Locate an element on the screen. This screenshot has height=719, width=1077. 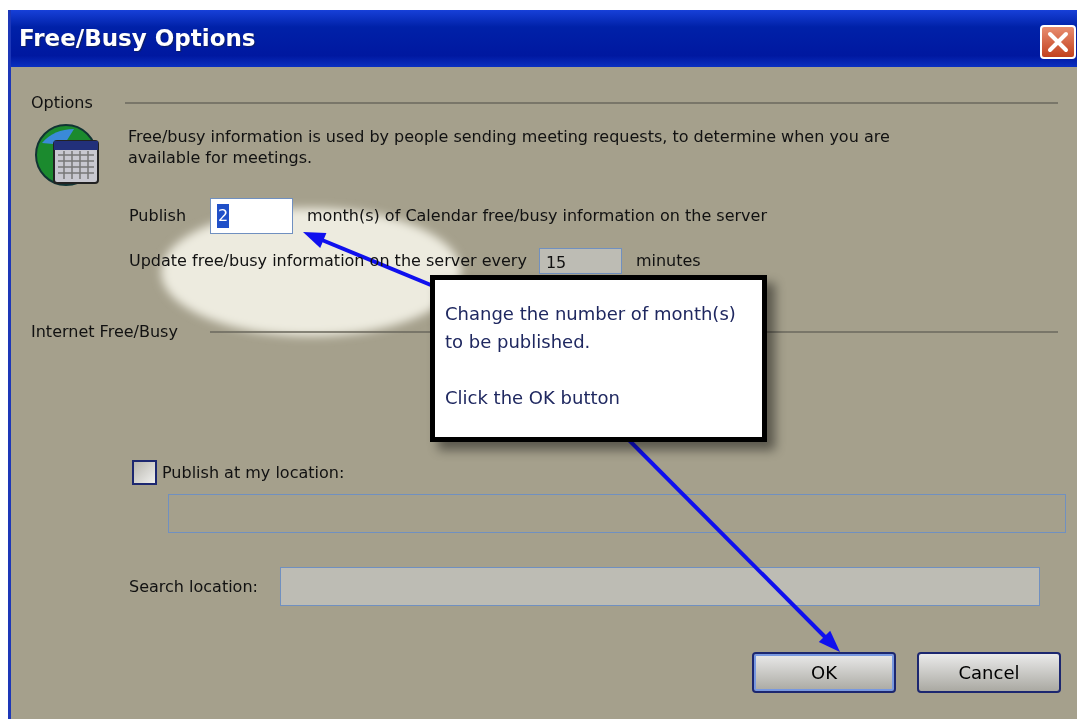
field-suffix: minutes is located at coordinates (668, 261).